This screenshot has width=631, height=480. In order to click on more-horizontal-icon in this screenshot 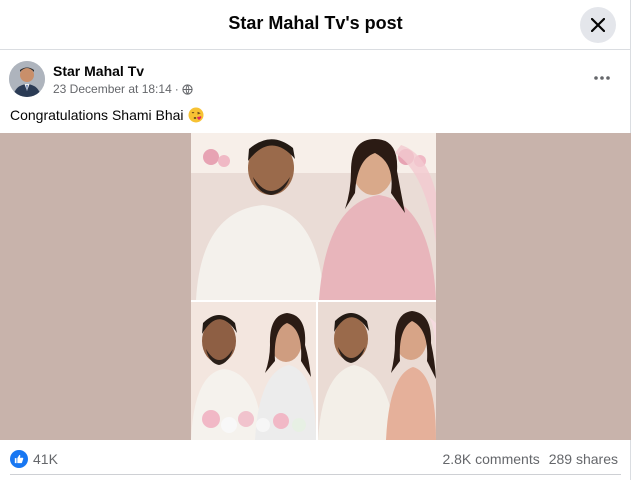, I will do `click(602, 78)`.